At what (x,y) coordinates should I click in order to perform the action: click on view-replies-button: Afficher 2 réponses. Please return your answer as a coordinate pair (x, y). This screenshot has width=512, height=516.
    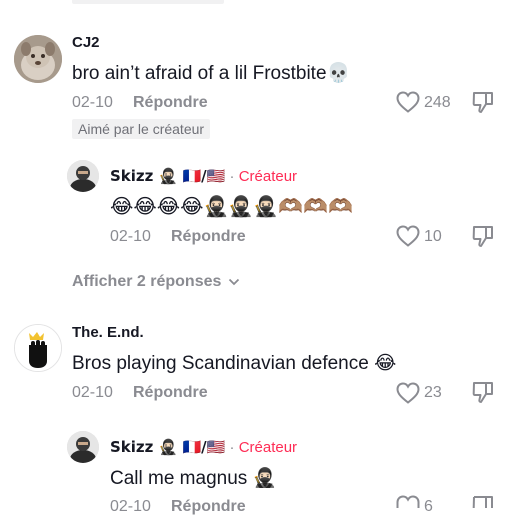
    Looking at the image, I should click on (156, 282).